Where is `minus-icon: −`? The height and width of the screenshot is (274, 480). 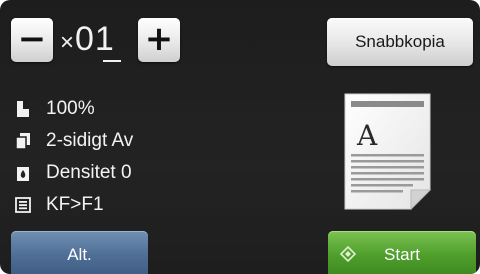
minus-icon: − is located at coordinates (32, 39).